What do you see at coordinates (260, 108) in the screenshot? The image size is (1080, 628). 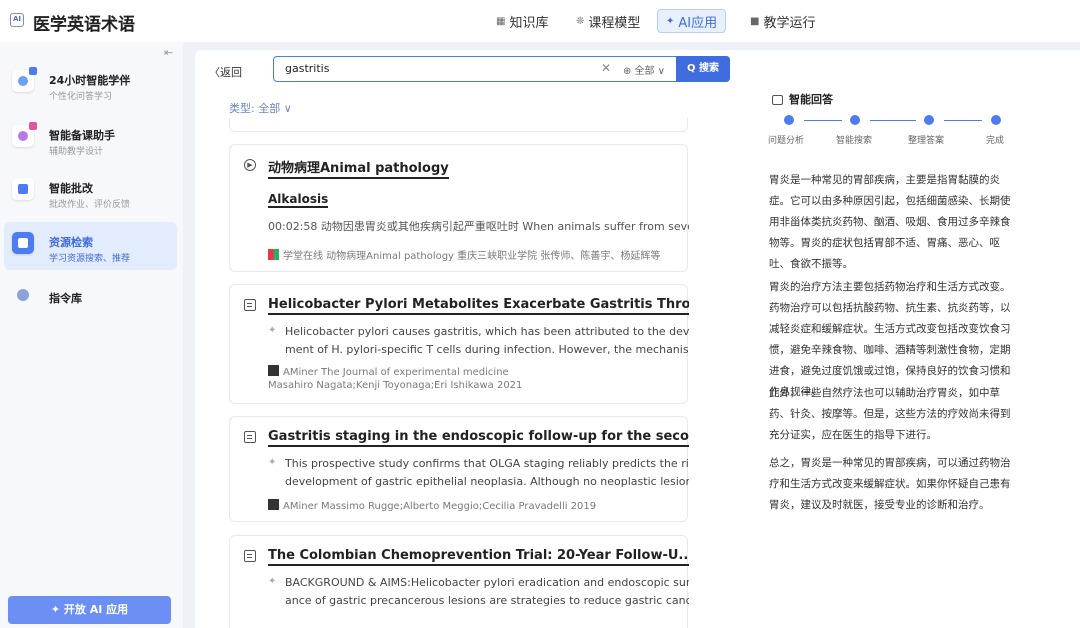 I see `type-filter-dropdown: 类型: 全部 ∨` at bounding box center [260, 108].